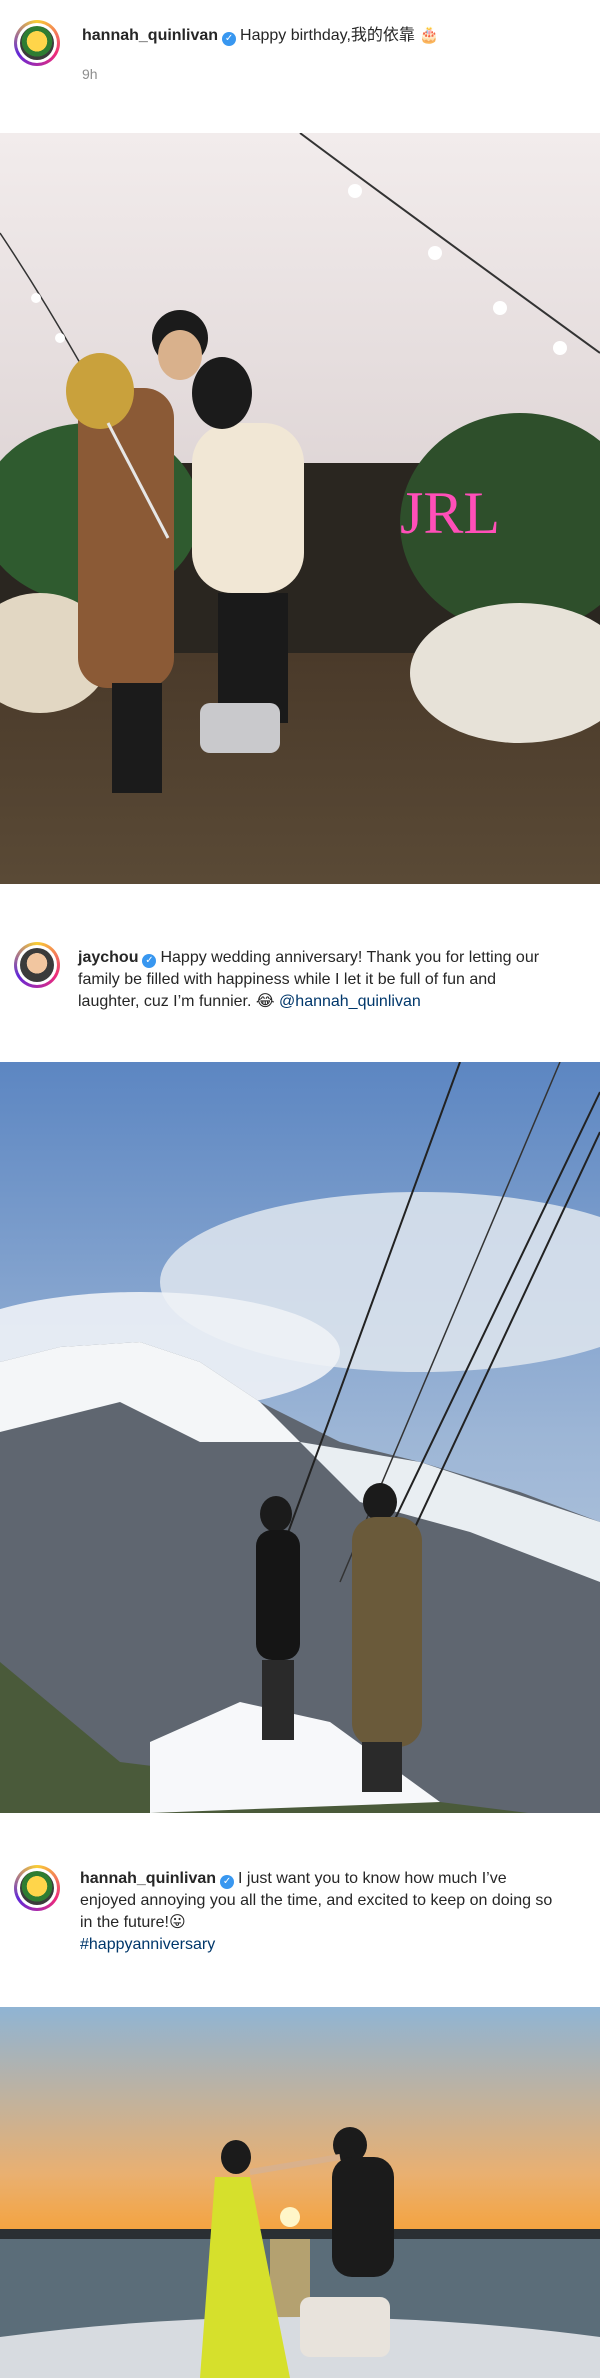 The width and height of the screenshot is (600, 2378). Describe the element at coordinates (429, 35) in the screenshot. I see `cake-emoji: 🎂` at that location.